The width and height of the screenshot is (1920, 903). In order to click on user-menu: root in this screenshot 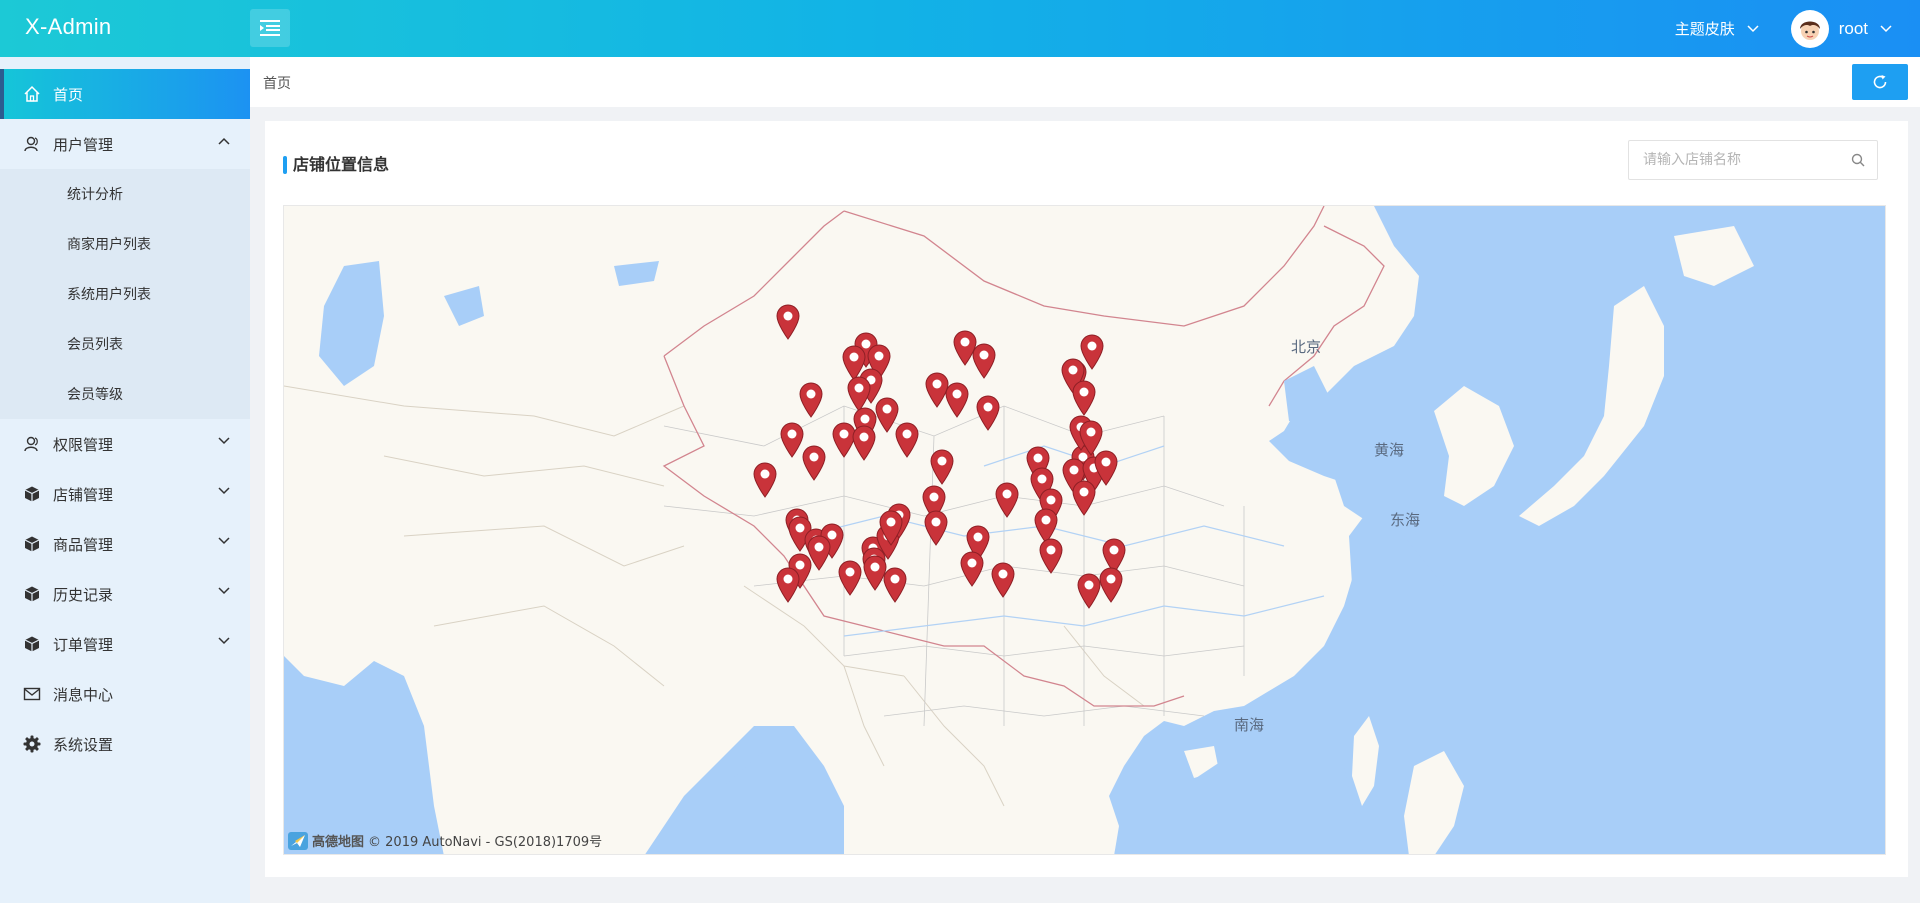, I will do `click(1841, 28)`.